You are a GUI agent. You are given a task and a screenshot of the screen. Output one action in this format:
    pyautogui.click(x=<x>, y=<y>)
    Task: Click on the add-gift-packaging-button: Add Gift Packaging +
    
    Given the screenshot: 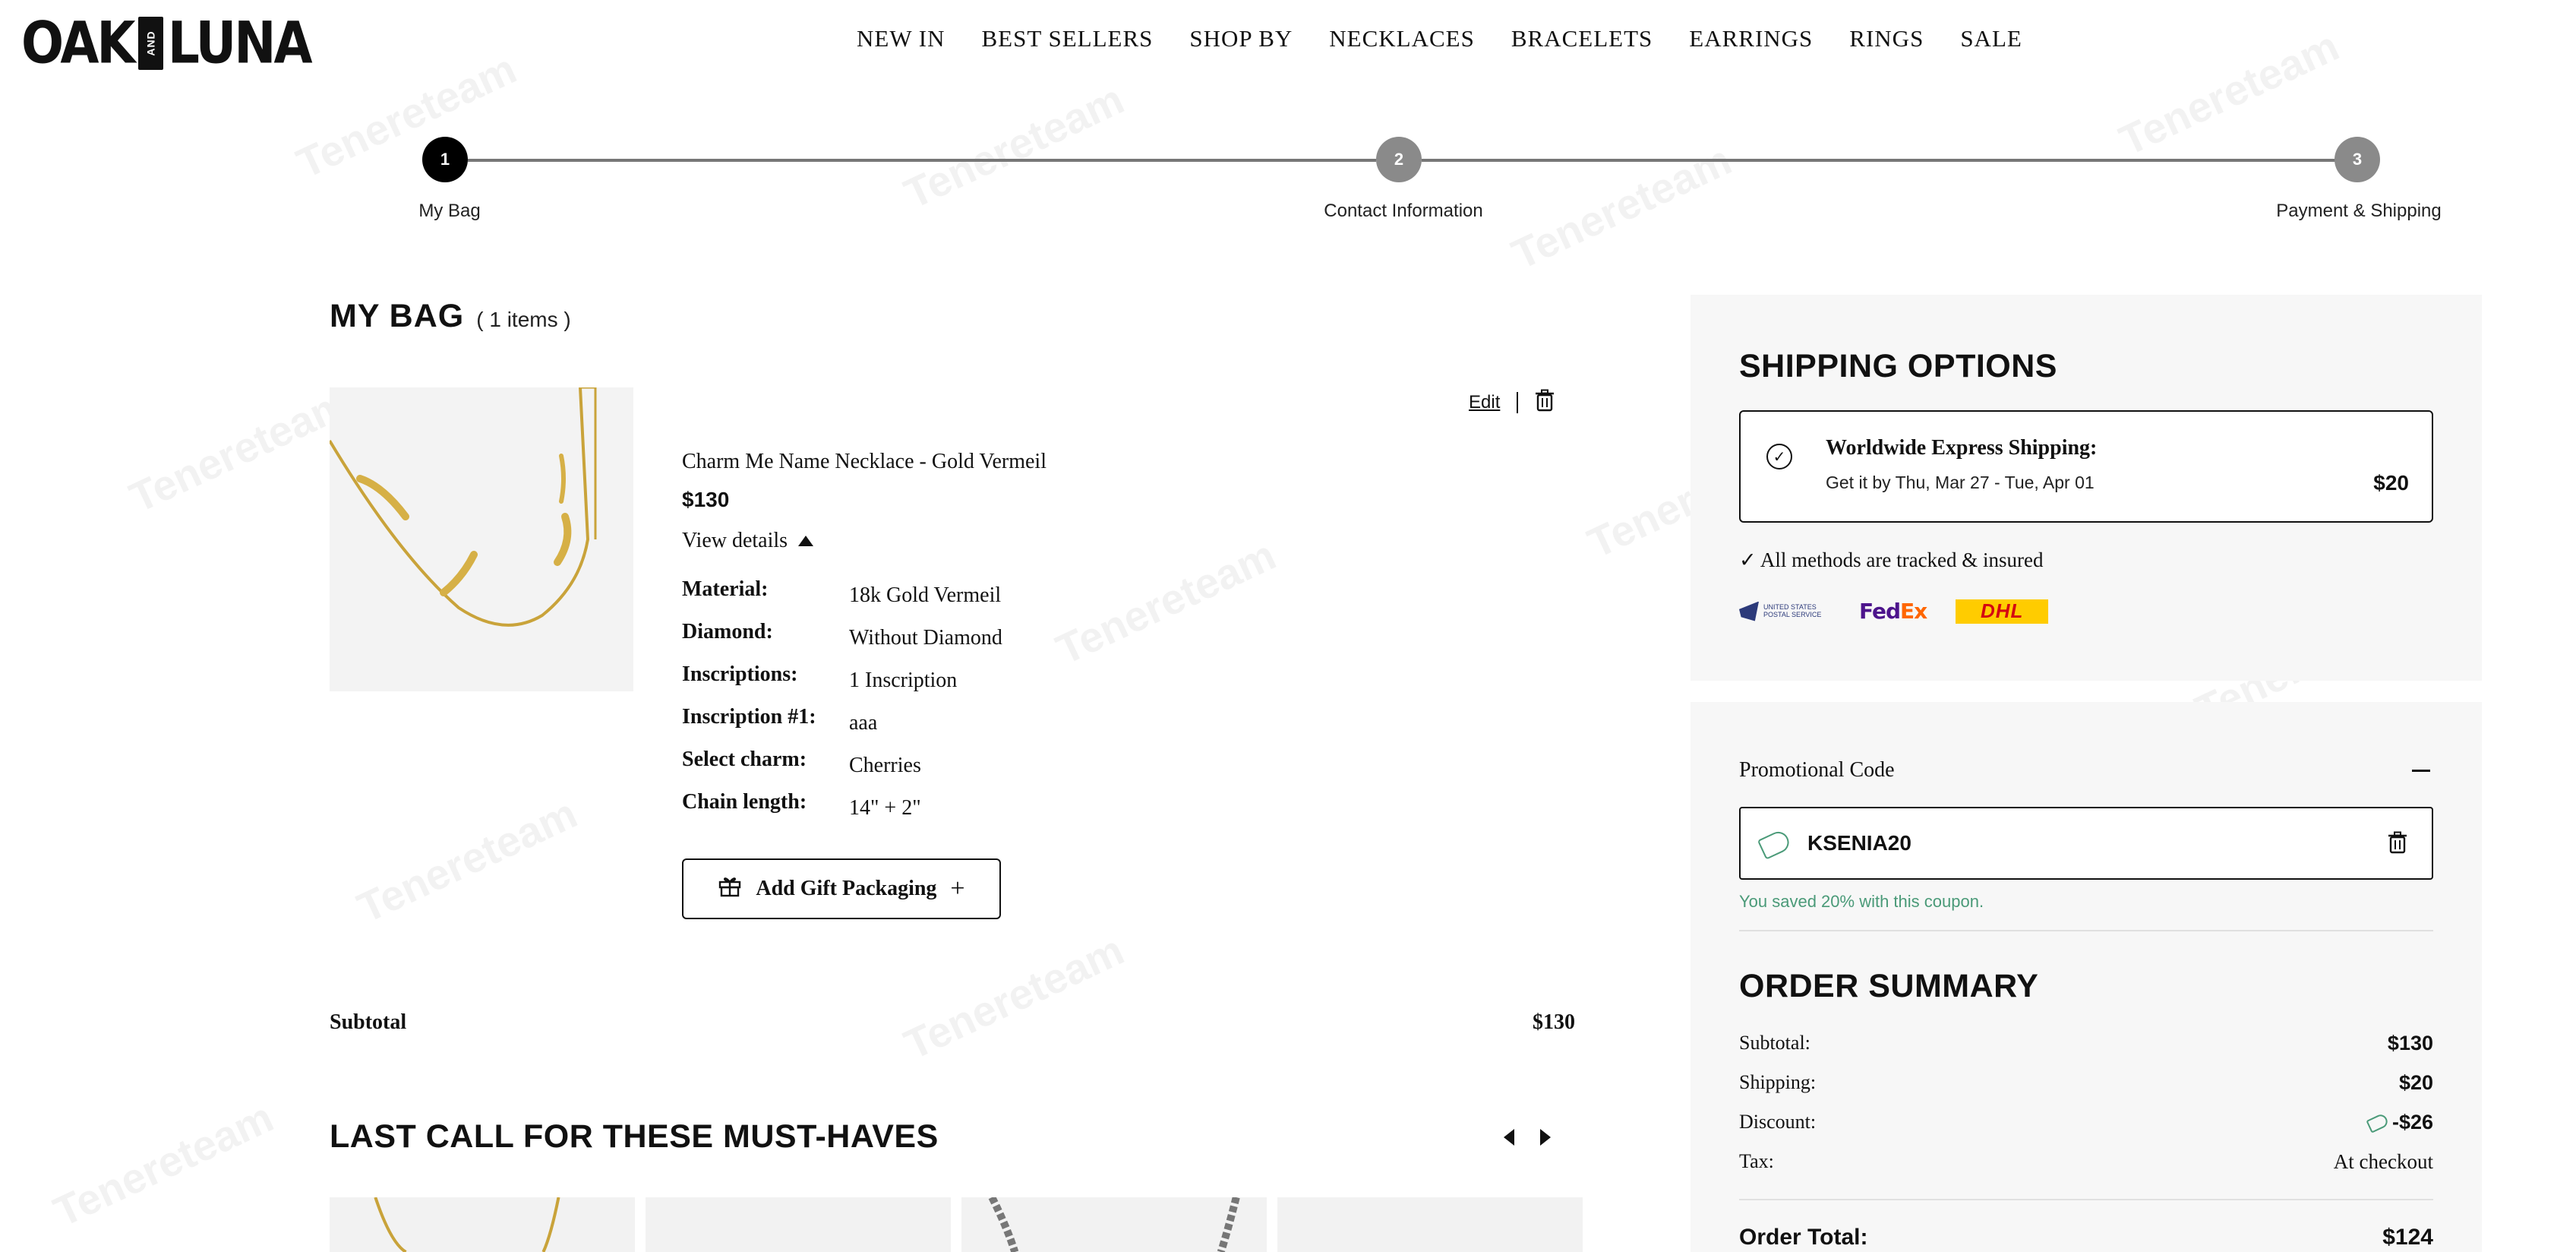 What is the action you would take?
    pyautogui.click(x=841, y=888)
    